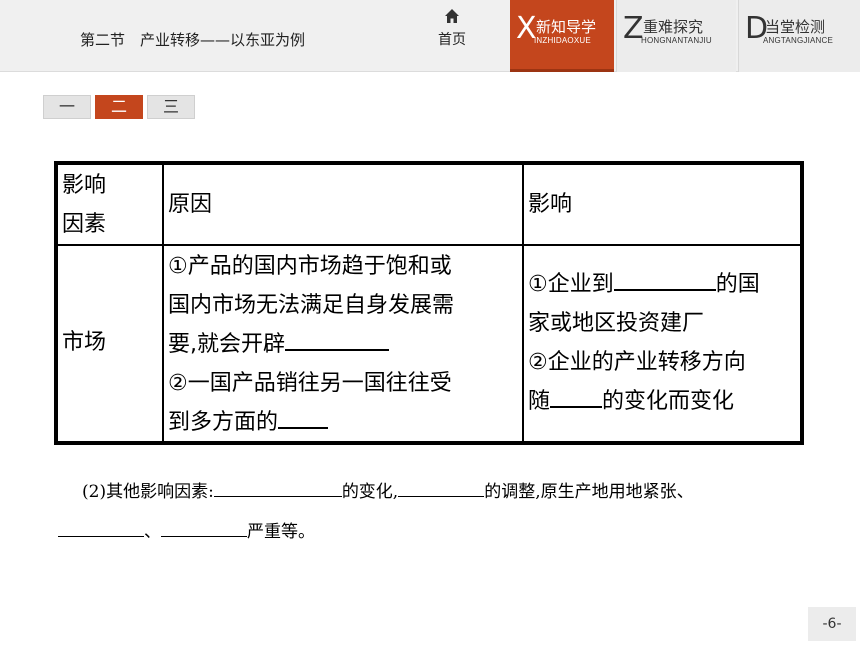 The image size is (860, 645). I want to click on row-factor: 市场, so click(84, 342).